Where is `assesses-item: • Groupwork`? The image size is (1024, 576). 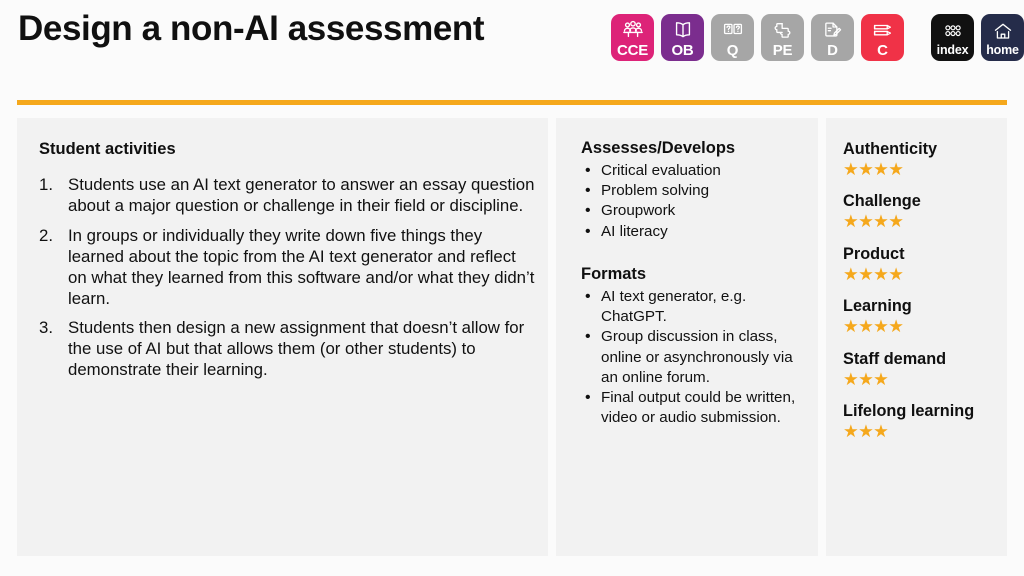
assesses-item: • Groupwork is located at coordinates (693, 211).